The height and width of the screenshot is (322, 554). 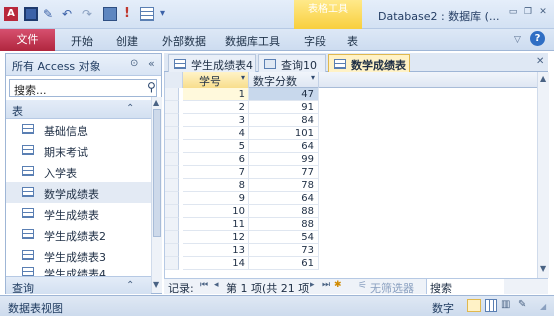 I want to click on collapse-ribbon-icon: ▽, so click(x=517, y=40).